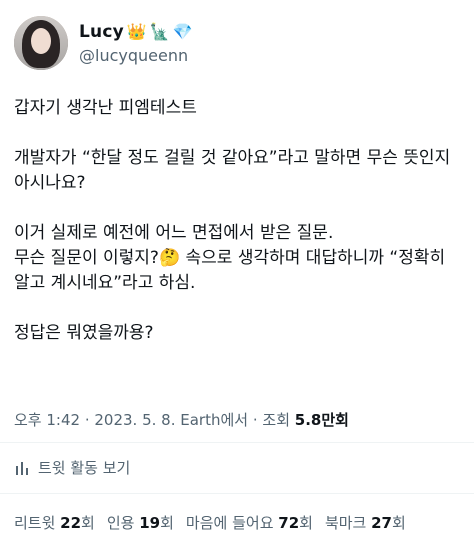 This screenshot has width=474, height=545. I want to click on tweet-paragraph: 정답은 뭐였을까용?, so click(84, 333).